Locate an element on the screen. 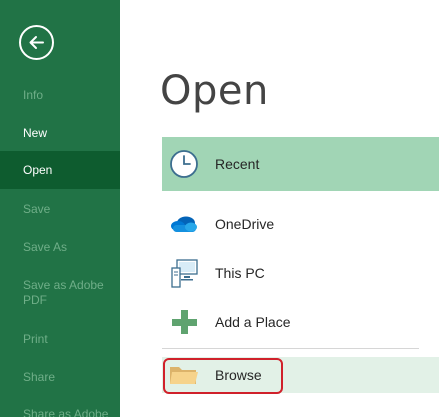  location-this-pc: This PC is located at coordinates (300, 273).